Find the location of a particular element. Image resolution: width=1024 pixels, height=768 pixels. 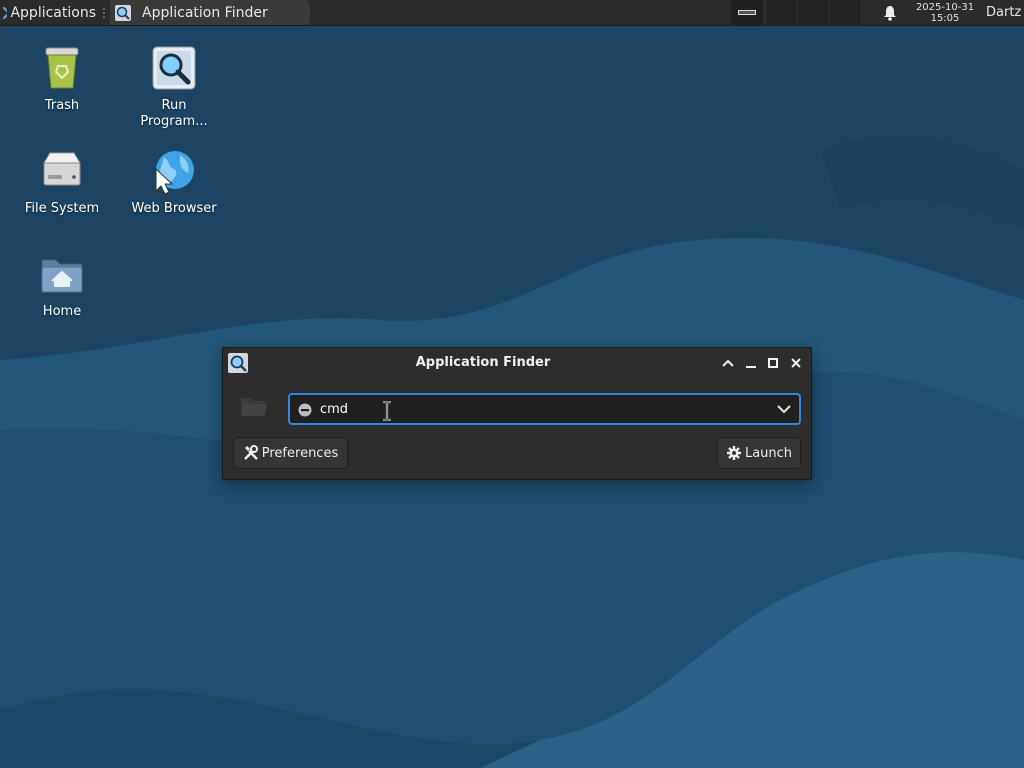

preferences-tools-icon is located at coordinates (250, 452).